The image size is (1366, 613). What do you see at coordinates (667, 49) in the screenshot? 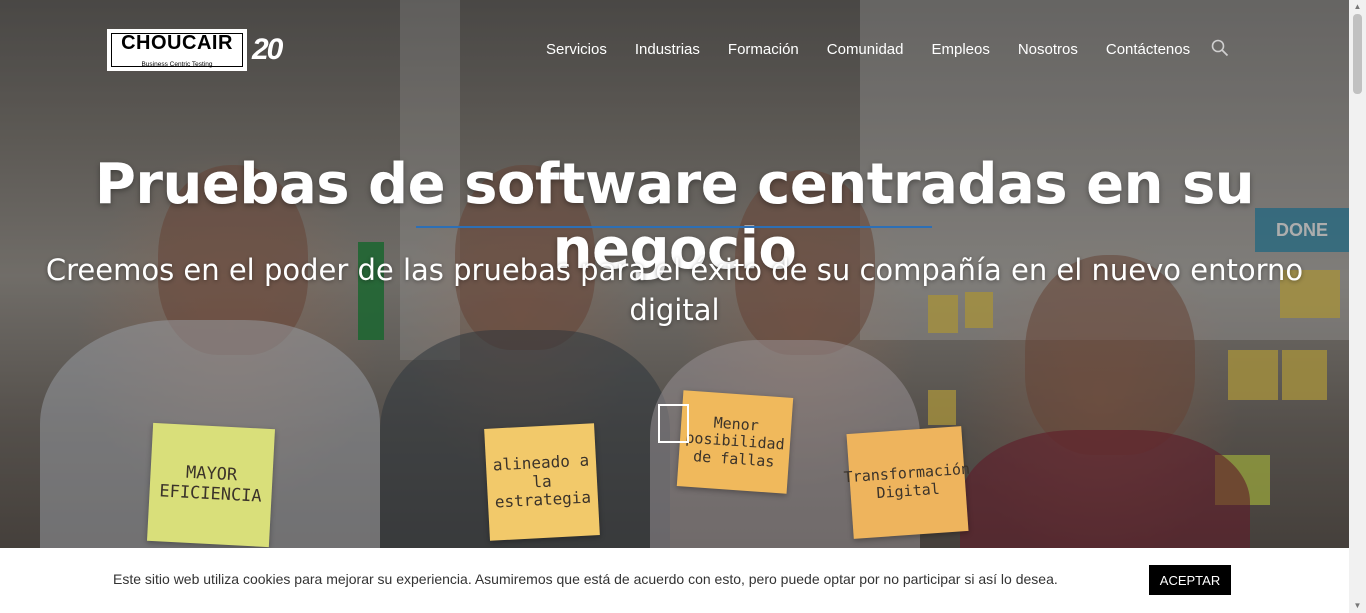
I see `nav-item-industrias: Industrias` at bounding box center [667, 49].